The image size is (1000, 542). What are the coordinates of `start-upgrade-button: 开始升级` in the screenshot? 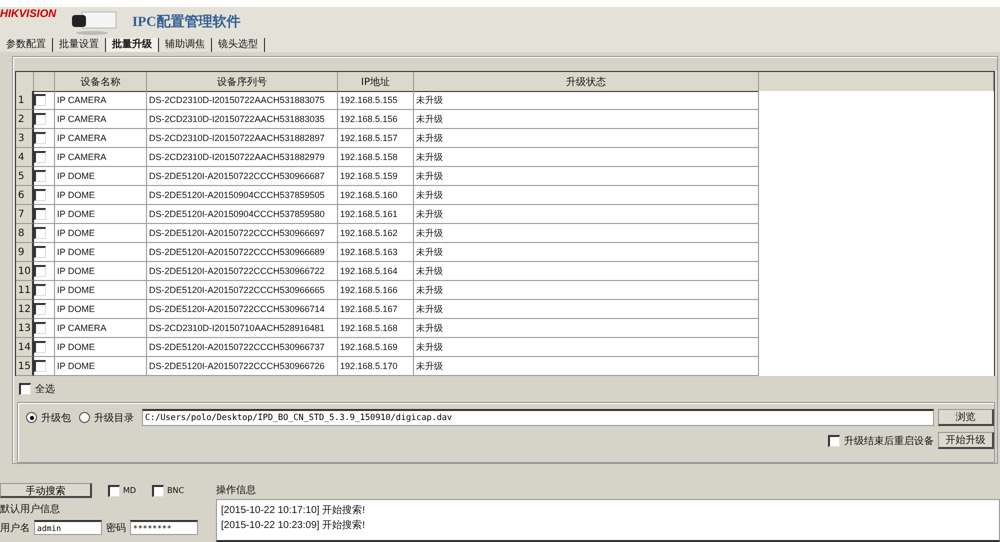 It's located at (966, 440).